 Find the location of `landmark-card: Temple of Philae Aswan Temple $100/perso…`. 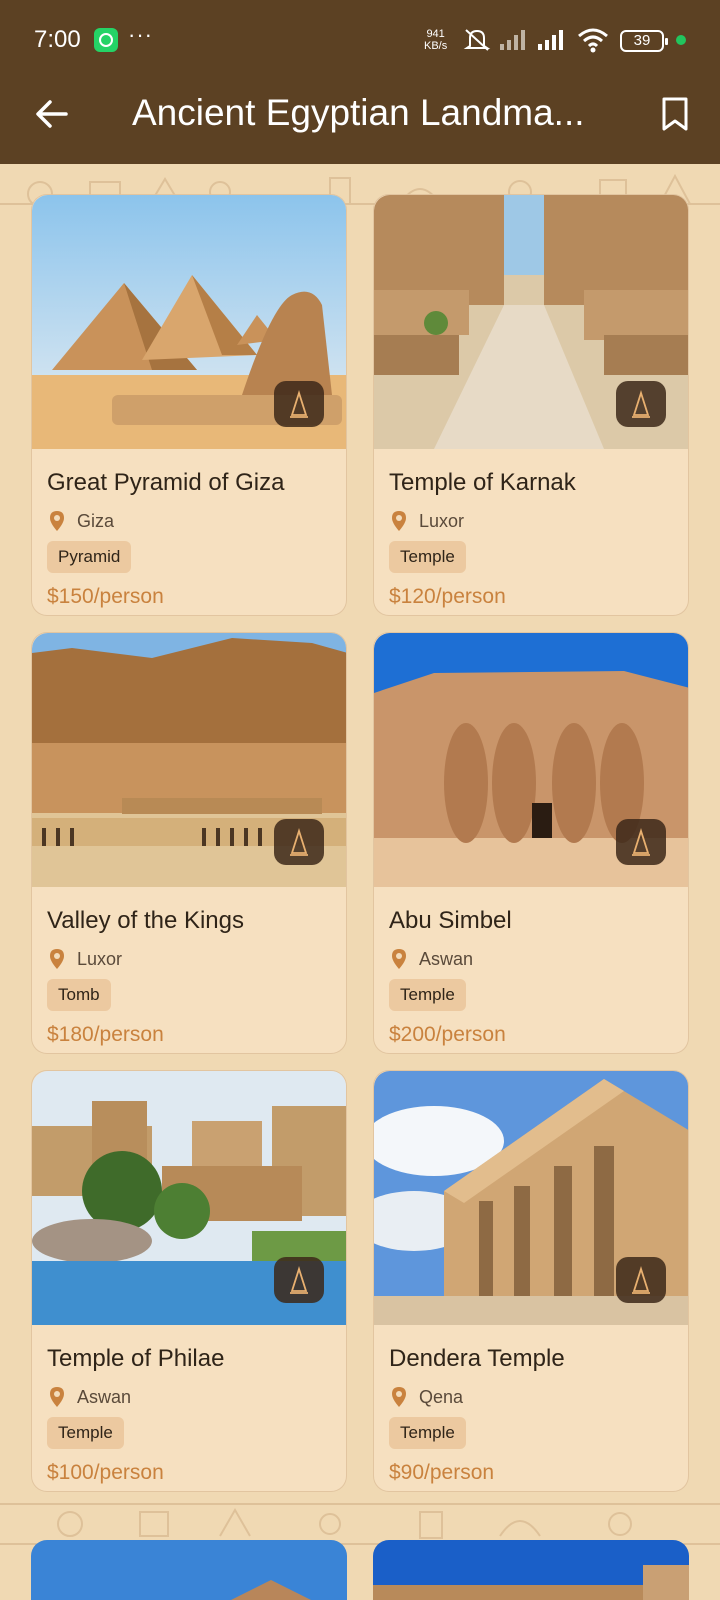

landmark-card: Temple of Philae Aswan Temple $100/perso… is located at coordinates (189, 1281).